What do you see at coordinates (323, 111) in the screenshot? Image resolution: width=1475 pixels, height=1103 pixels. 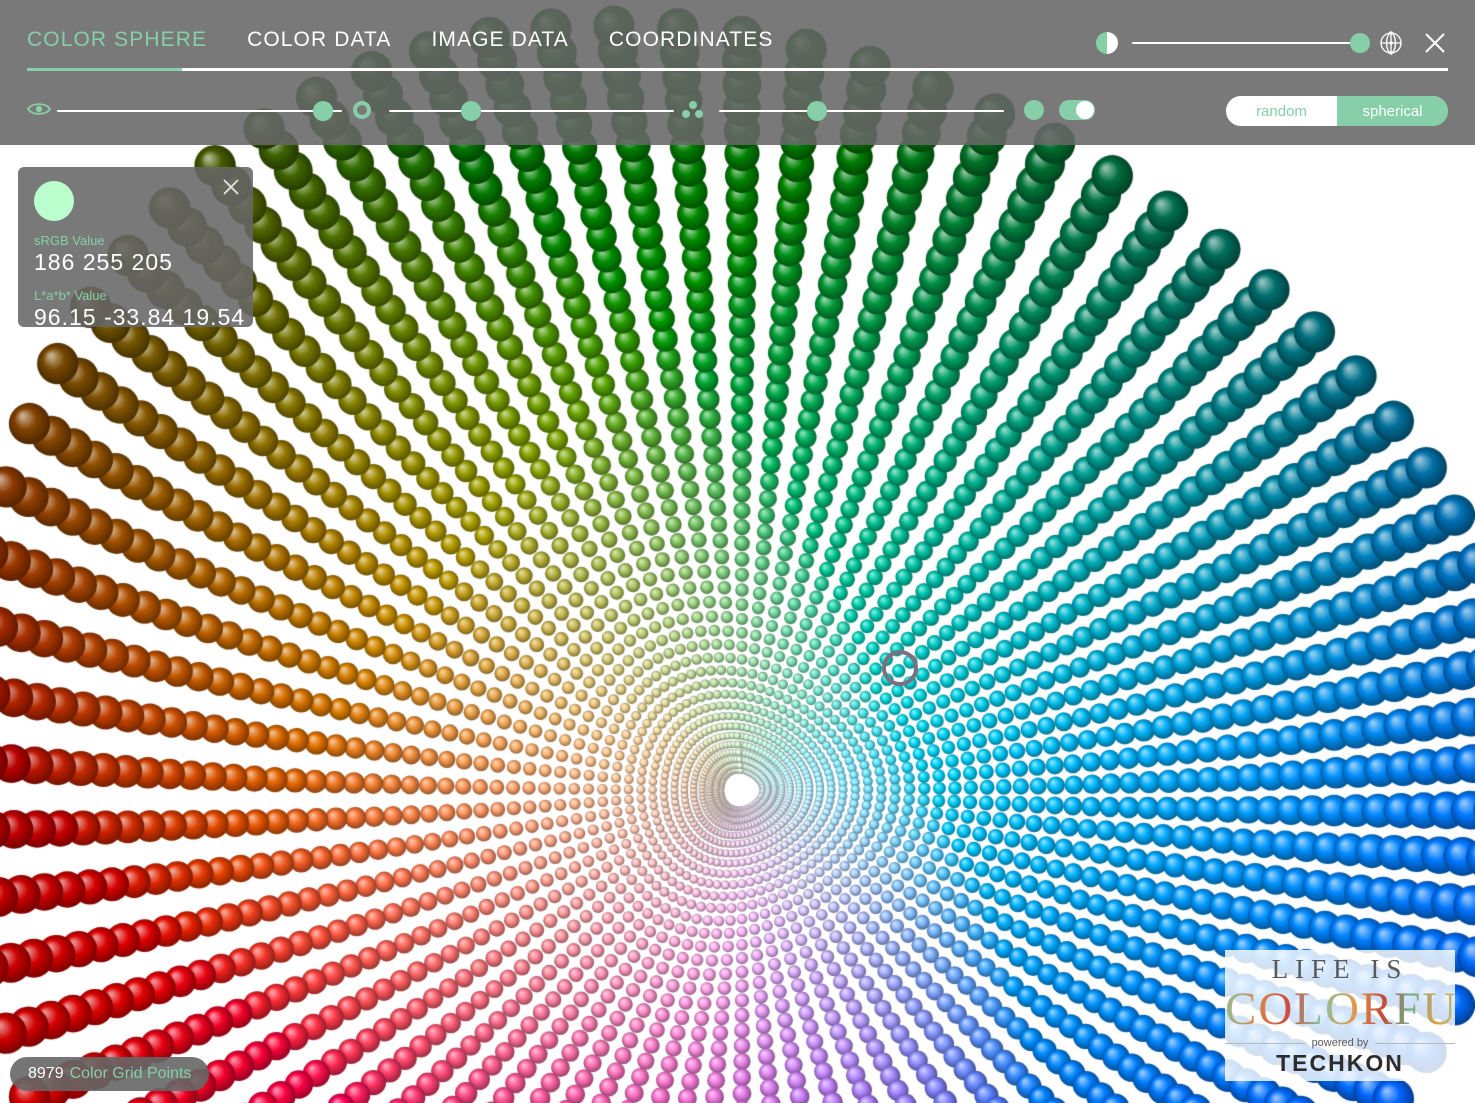 I see `opacity-slider-knob` at bounding box center [323, 111].